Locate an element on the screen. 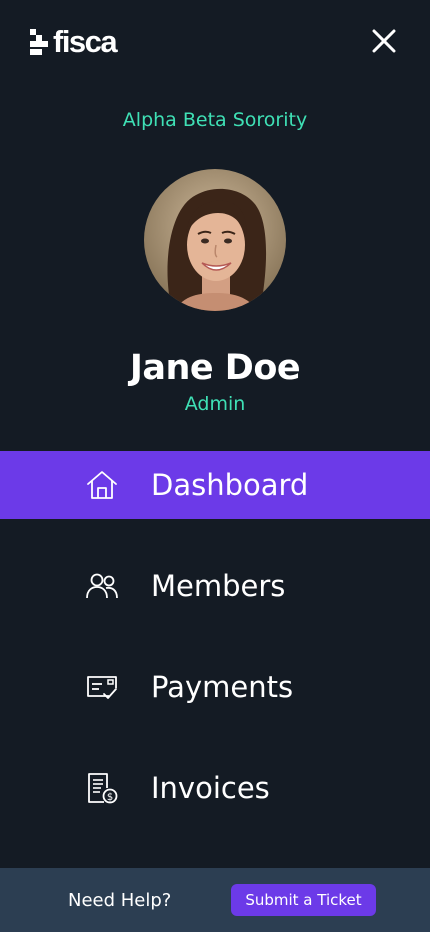 The height and width of the screenshot is (932, 430). nav-item-payments: Payments is located at coordinates (215, 687).